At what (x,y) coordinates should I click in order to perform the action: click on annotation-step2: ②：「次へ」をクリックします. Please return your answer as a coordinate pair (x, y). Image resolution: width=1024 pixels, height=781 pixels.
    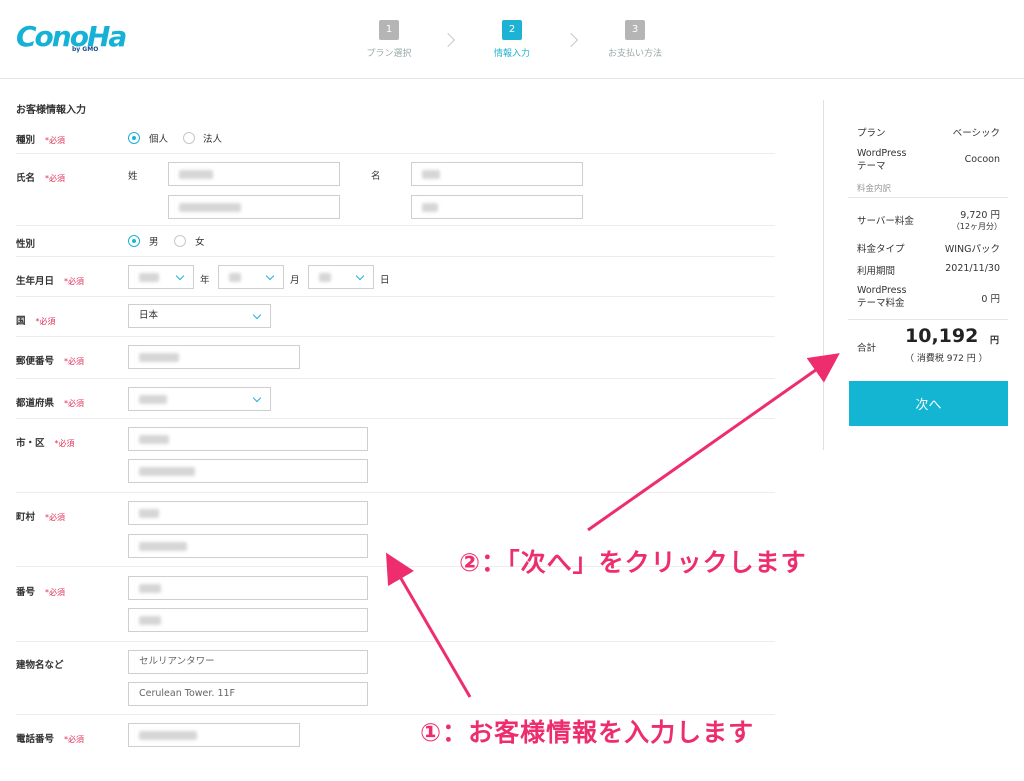
    Looking at the image, I should click on (633, 562).